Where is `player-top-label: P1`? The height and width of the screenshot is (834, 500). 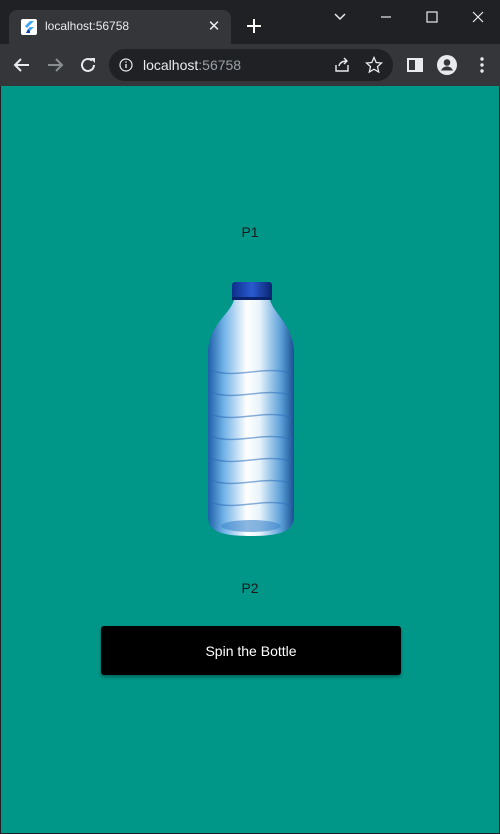 player-top-label: P1 is located at coordinates (250, 232).